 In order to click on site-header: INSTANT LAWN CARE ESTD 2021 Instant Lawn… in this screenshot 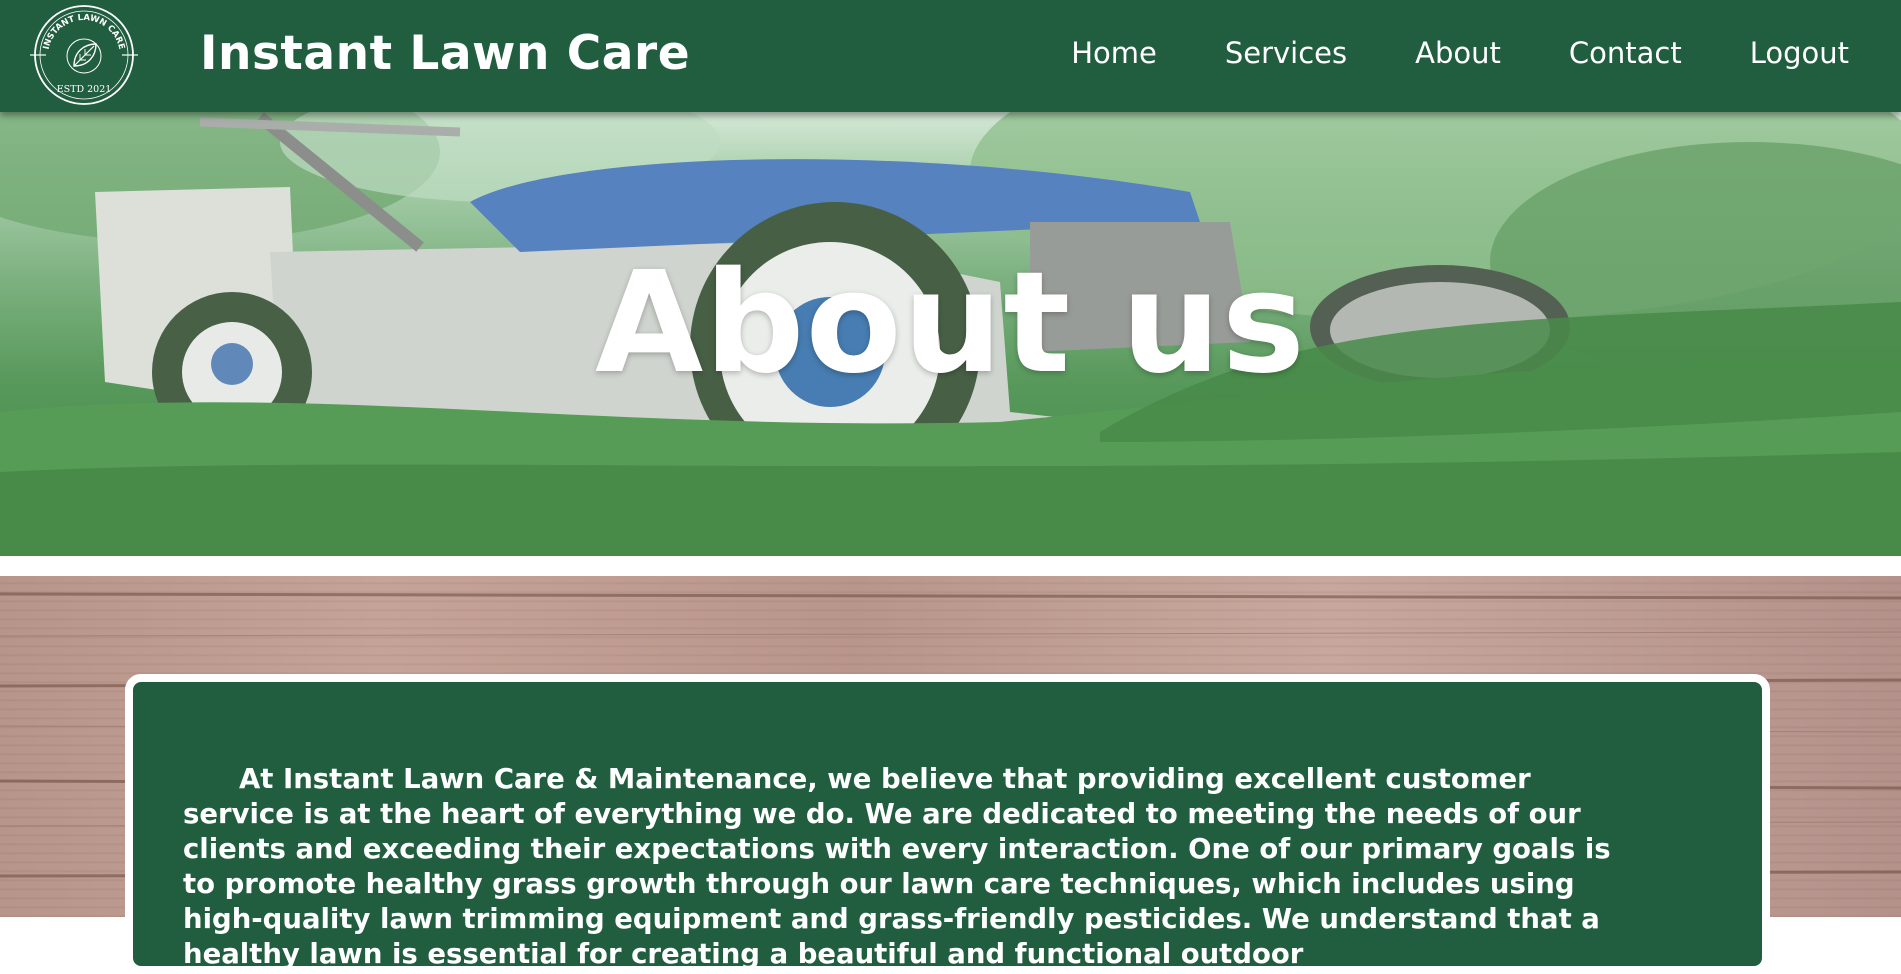, I will do `click(950, 56)`.